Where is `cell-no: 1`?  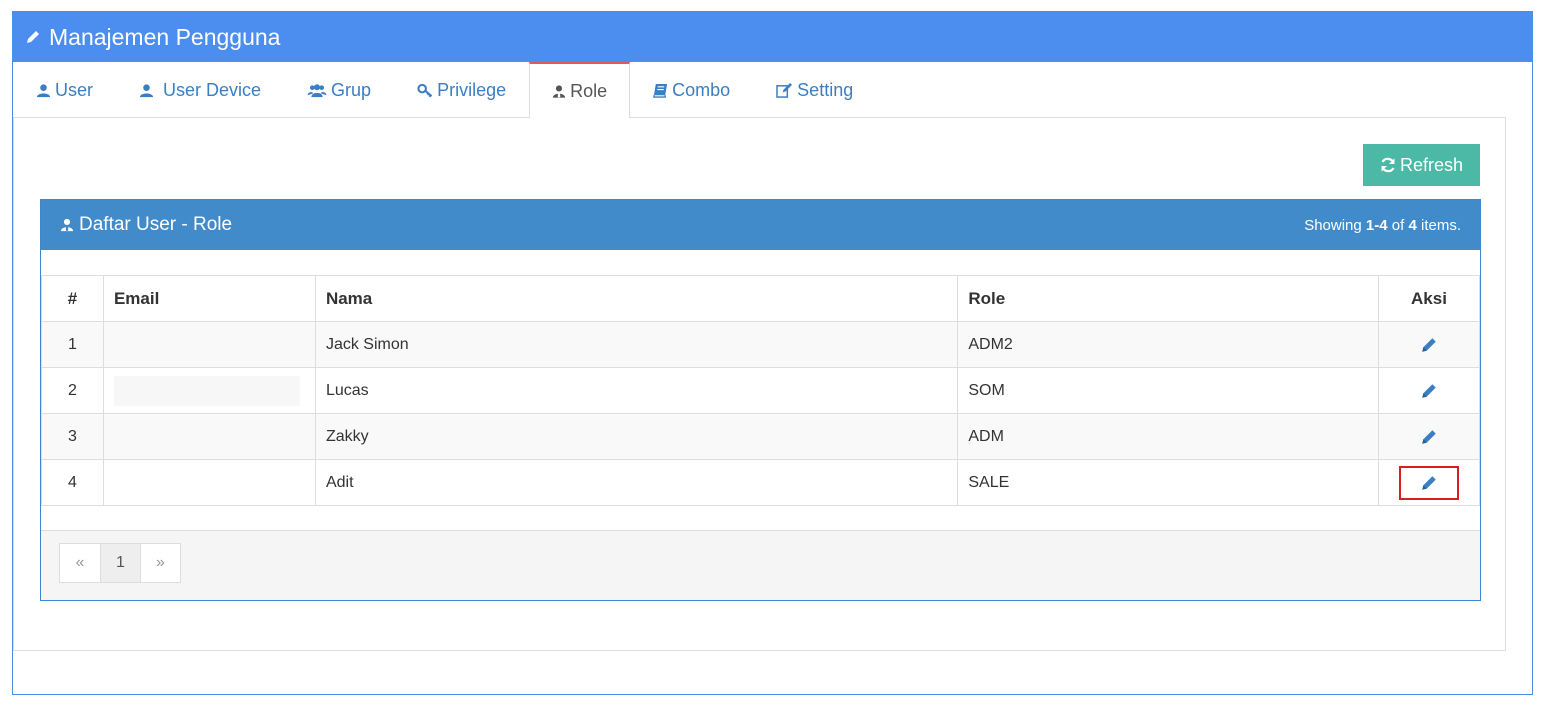
cell-no: 1 is located at coordinates (72, 344).